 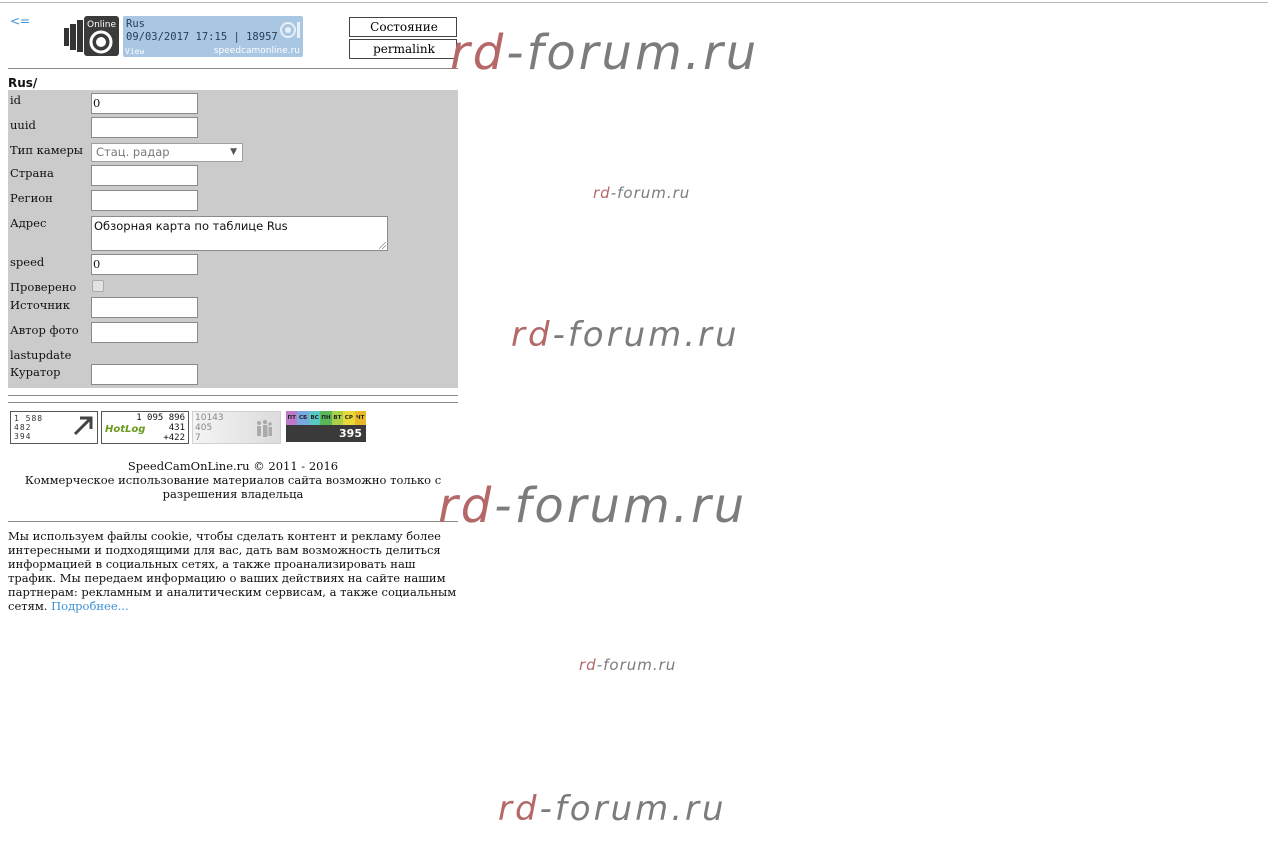 I want to click on curator-input, so click(x=144, y=374).